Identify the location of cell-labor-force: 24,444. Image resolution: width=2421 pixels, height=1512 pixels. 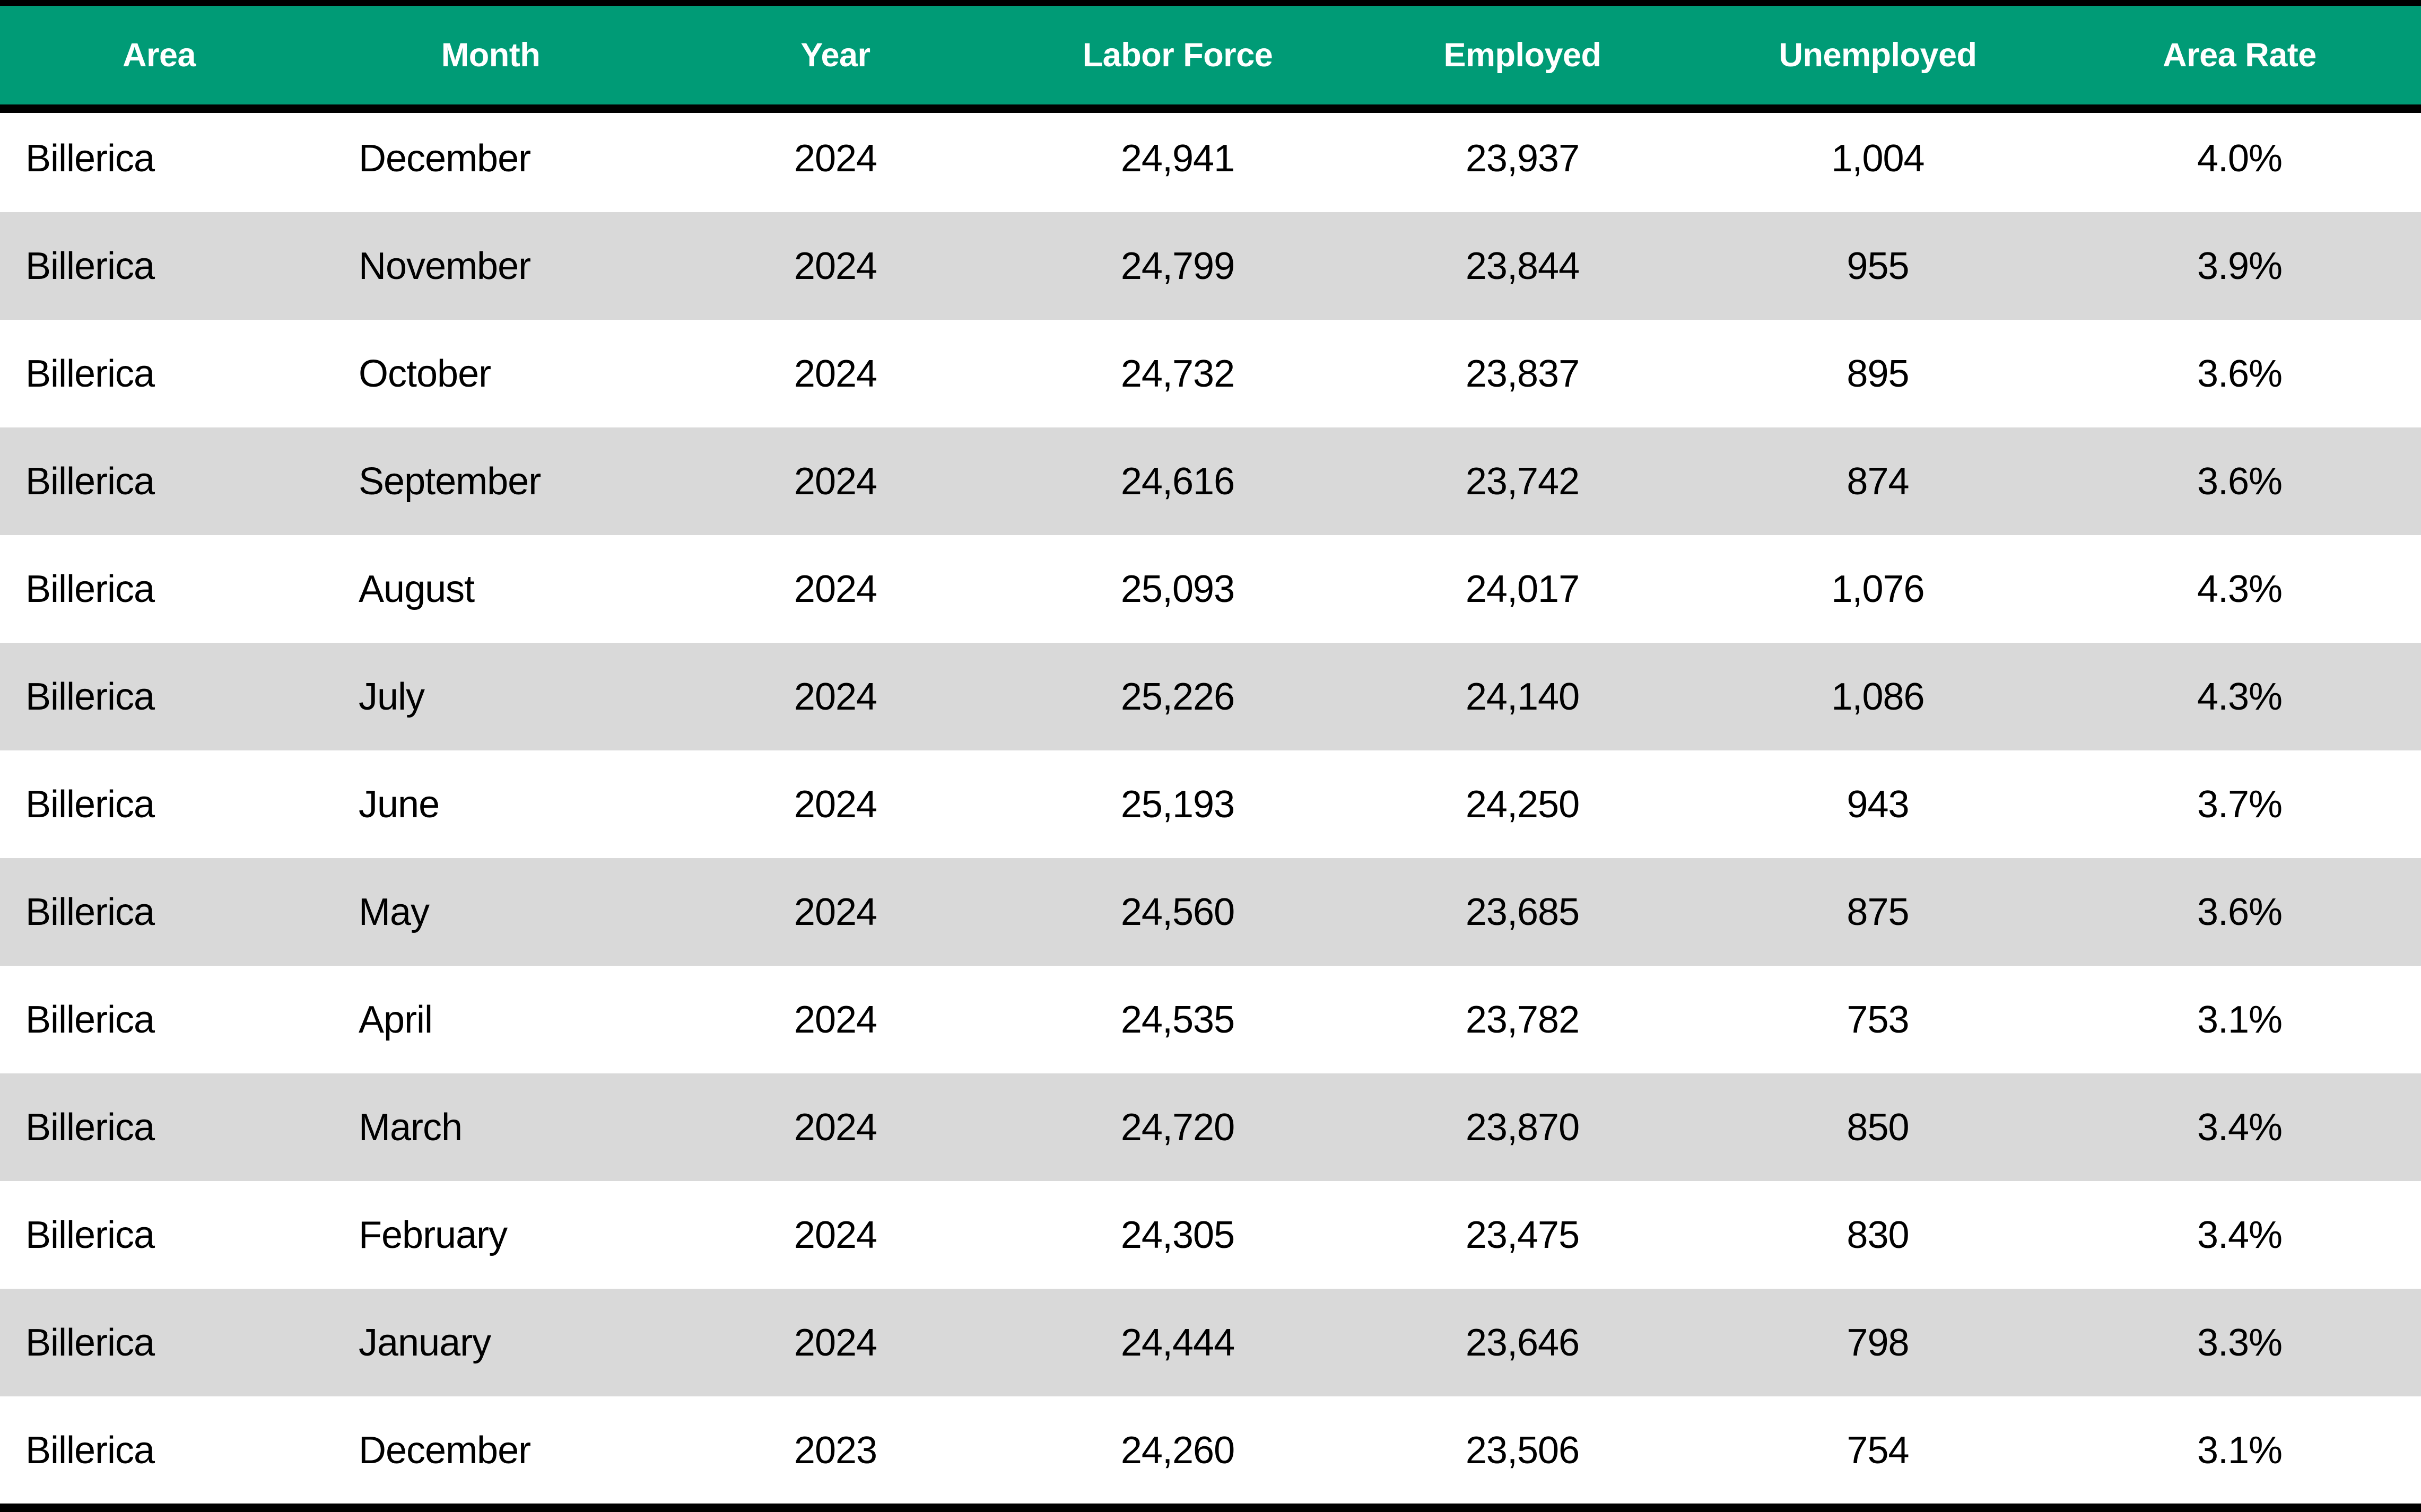
(1177, 1343).